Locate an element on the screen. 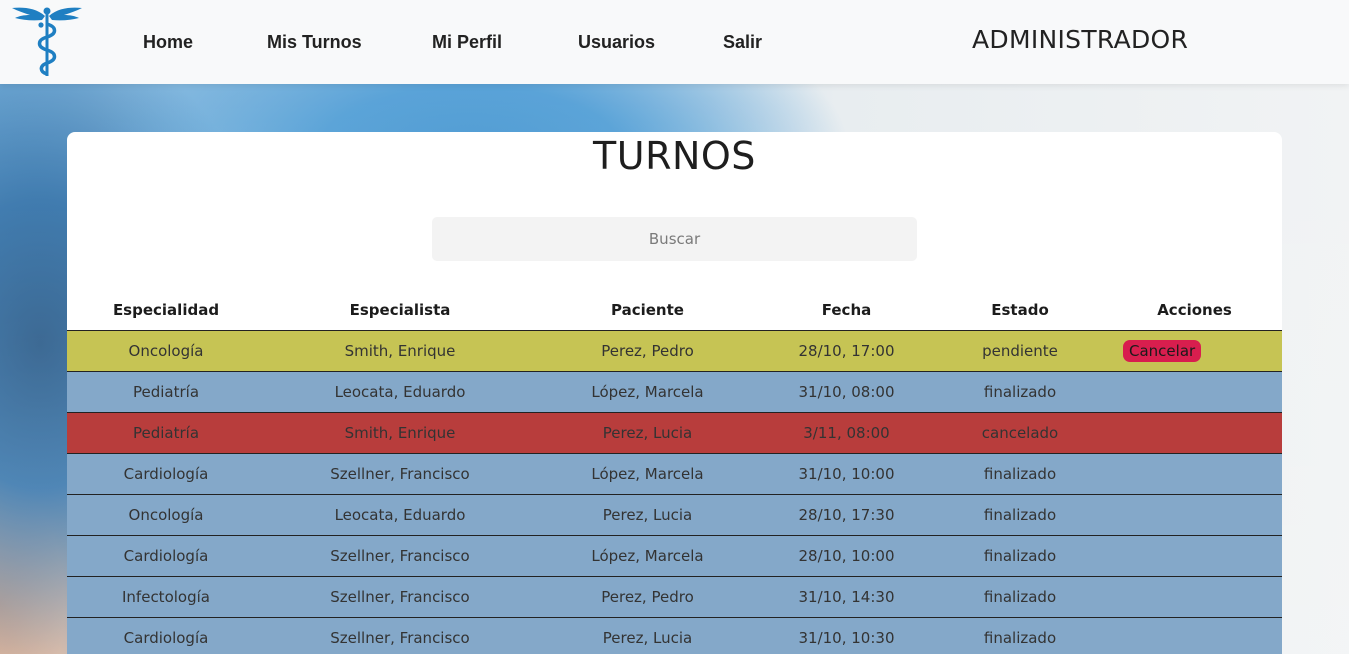  column-header-especialidad: Especialidad is located at coordinates (166, 310).